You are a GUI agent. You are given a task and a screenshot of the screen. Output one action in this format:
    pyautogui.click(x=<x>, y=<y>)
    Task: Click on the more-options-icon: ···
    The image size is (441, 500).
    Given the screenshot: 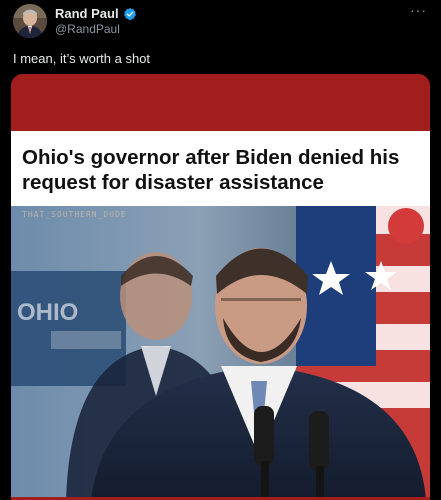 What is the action you would take?
    pyautogui.click(x=418, y=10)
    